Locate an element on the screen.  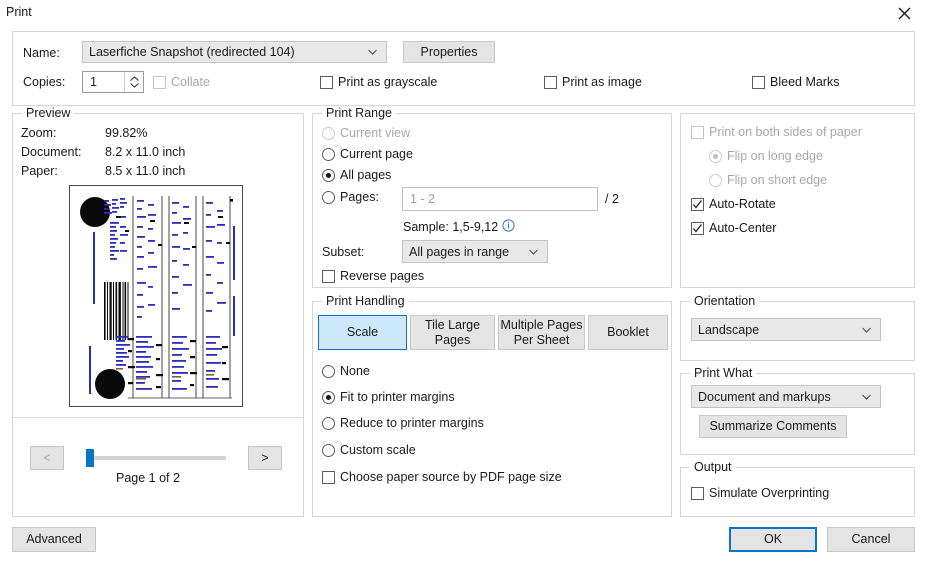
pages-input: 1 - 2 is located at coordinates (500, 199).